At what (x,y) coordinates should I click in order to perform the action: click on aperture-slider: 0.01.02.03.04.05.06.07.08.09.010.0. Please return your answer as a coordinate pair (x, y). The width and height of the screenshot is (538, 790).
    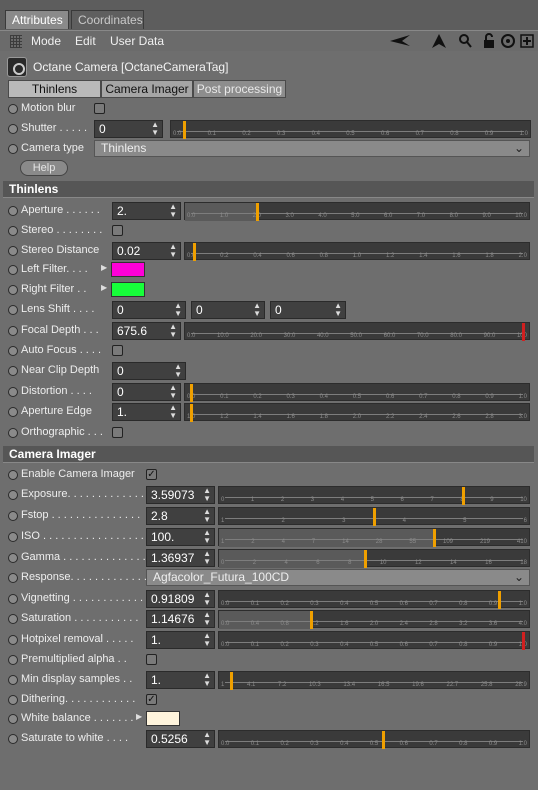
    Looking at the image, I should click on (357, 211).